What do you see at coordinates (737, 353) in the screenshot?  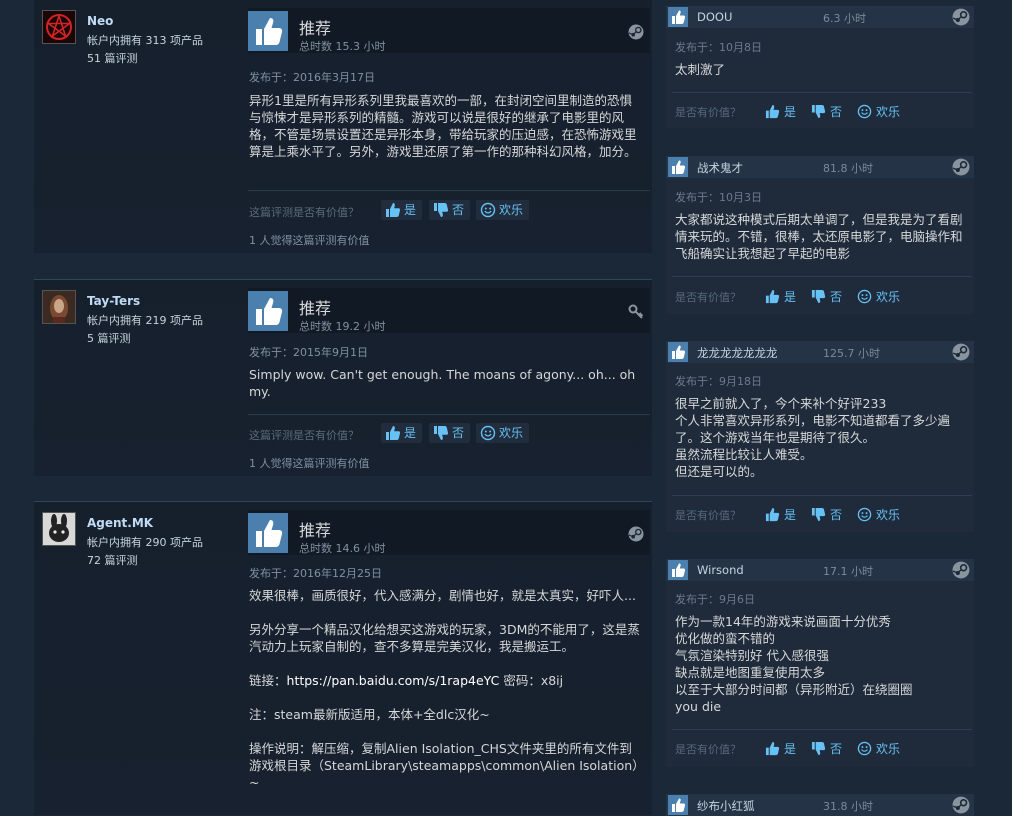 I see `side-author-name: 龙龙龙龙龙龙龙` at bounding box center [737, 353].